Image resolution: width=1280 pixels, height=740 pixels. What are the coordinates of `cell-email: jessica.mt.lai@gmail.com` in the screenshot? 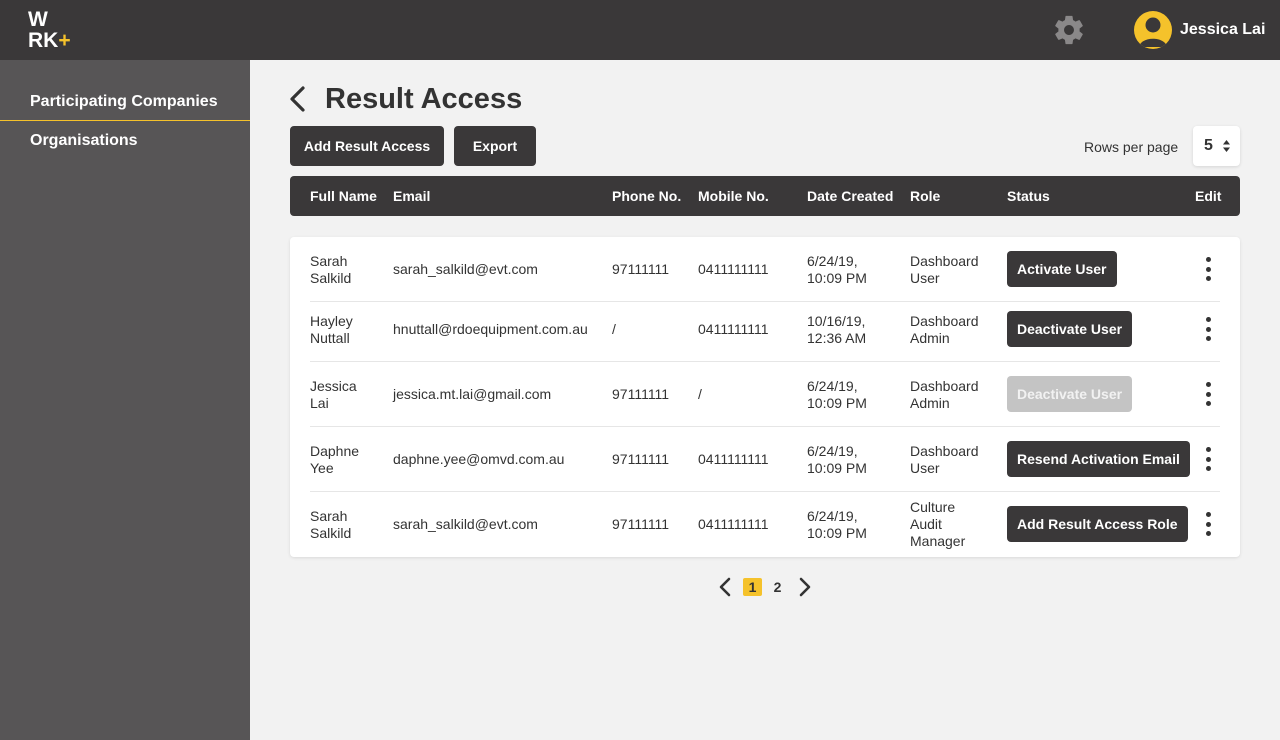 It's located at (472, 394).